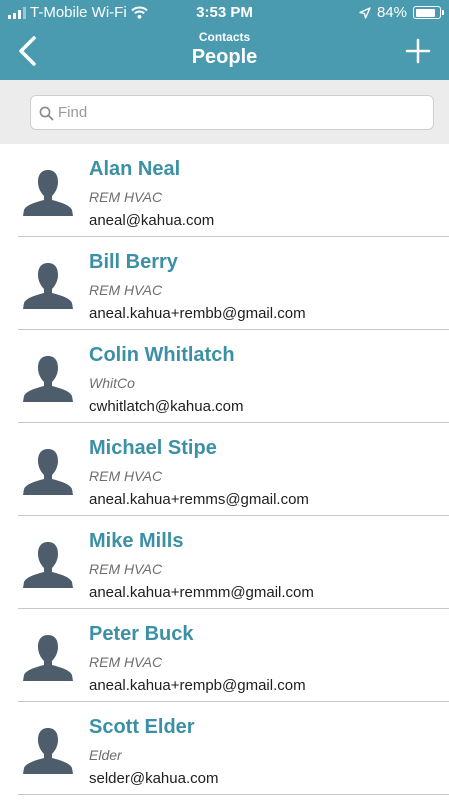  I want to click on add-contact-button, so click(418, 51).